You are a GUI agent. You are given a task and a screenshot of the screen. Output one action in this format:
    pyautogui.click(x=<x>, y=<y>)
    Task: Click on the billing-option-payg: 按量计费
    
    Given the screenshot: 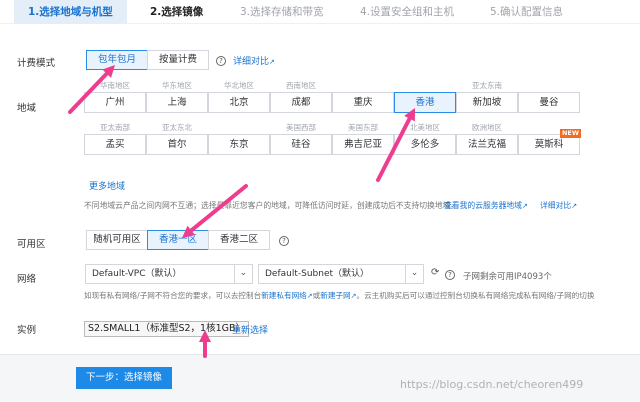 What is the action you would take?
    pyautogui.click(x=178, y=60)
    